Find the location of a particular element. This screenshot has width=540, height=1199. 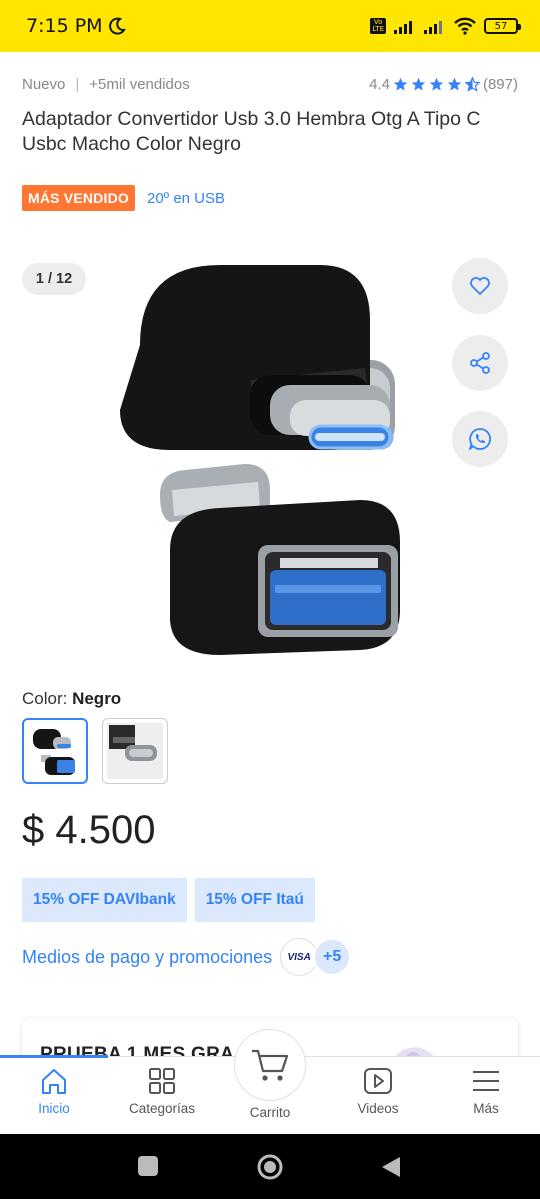

promo-itau: 15% OFF Itaú is located at coordinates (254, 900).